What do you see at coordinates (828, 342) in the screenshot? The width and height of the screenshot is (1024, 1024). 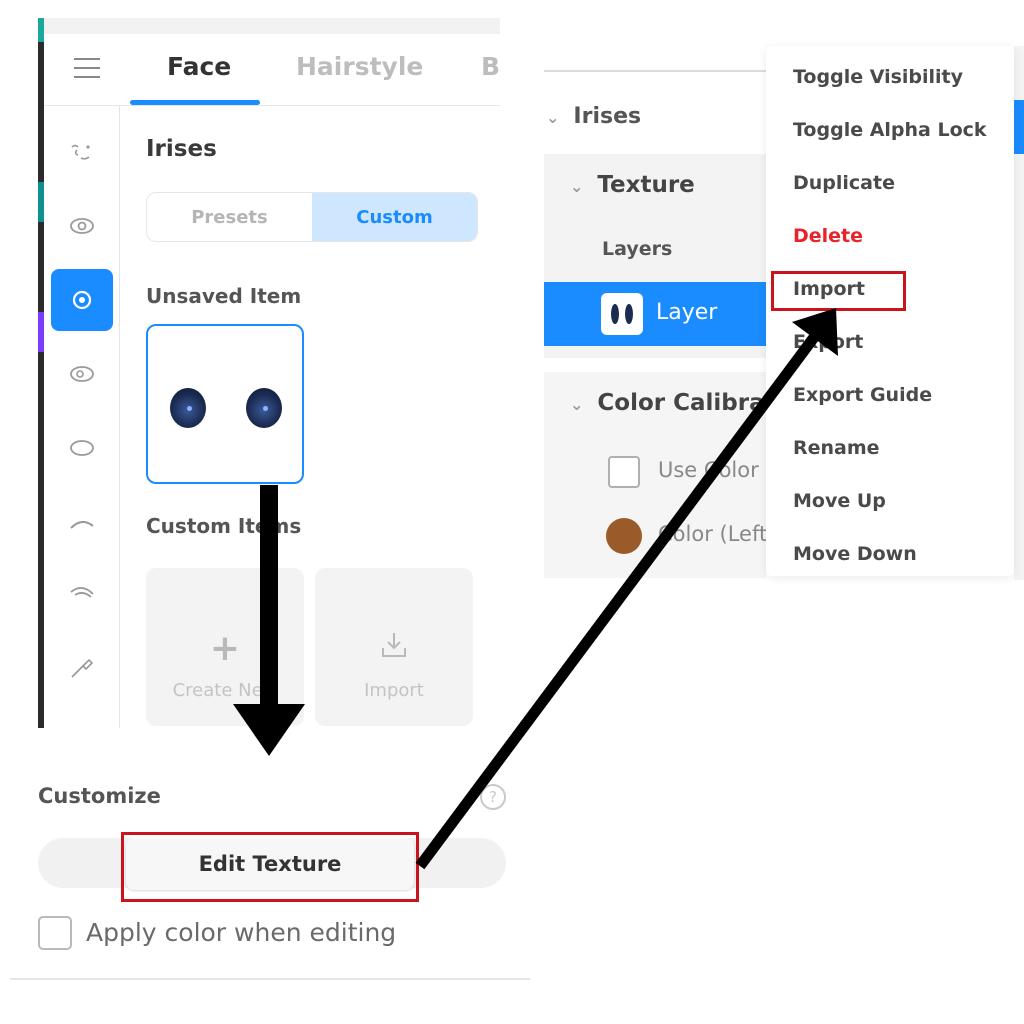 I see `menu-export: Export` at bounding box center [828, 342].